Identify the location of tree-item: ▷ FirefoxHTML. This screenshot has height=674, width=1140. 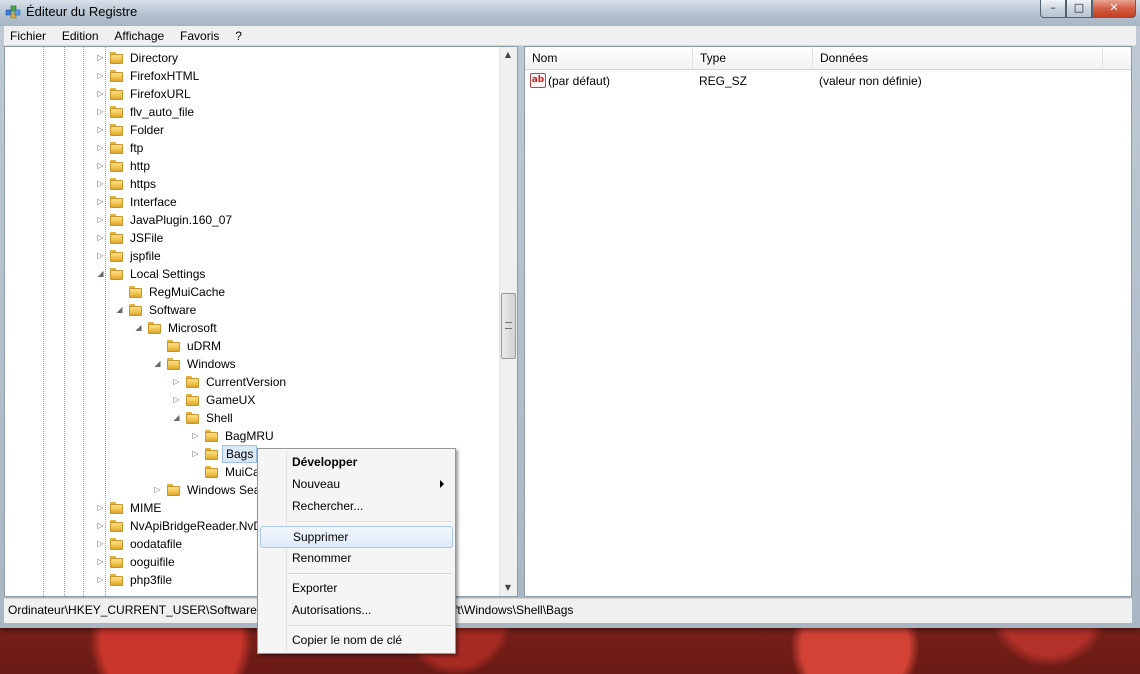
(148, 76).